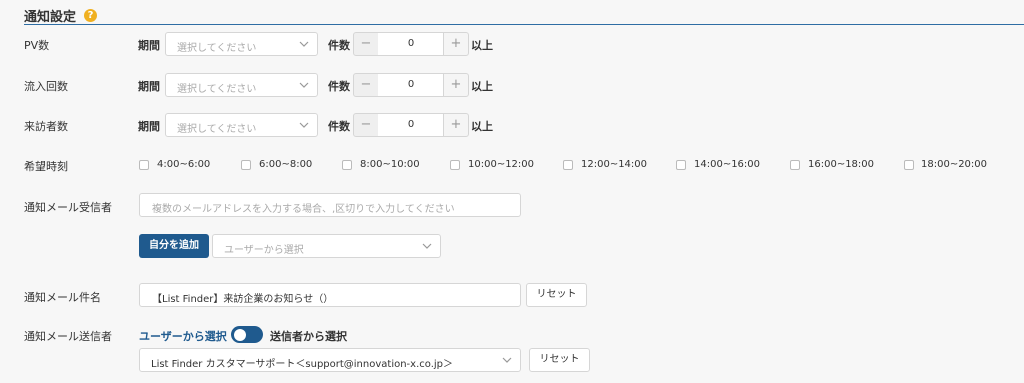 The width and height of the screenshot is (1024, 383). Describe the element at coordinates (264, 250) in the screenshot. I see `select-placeholder: ユーザーから選択` at that location.